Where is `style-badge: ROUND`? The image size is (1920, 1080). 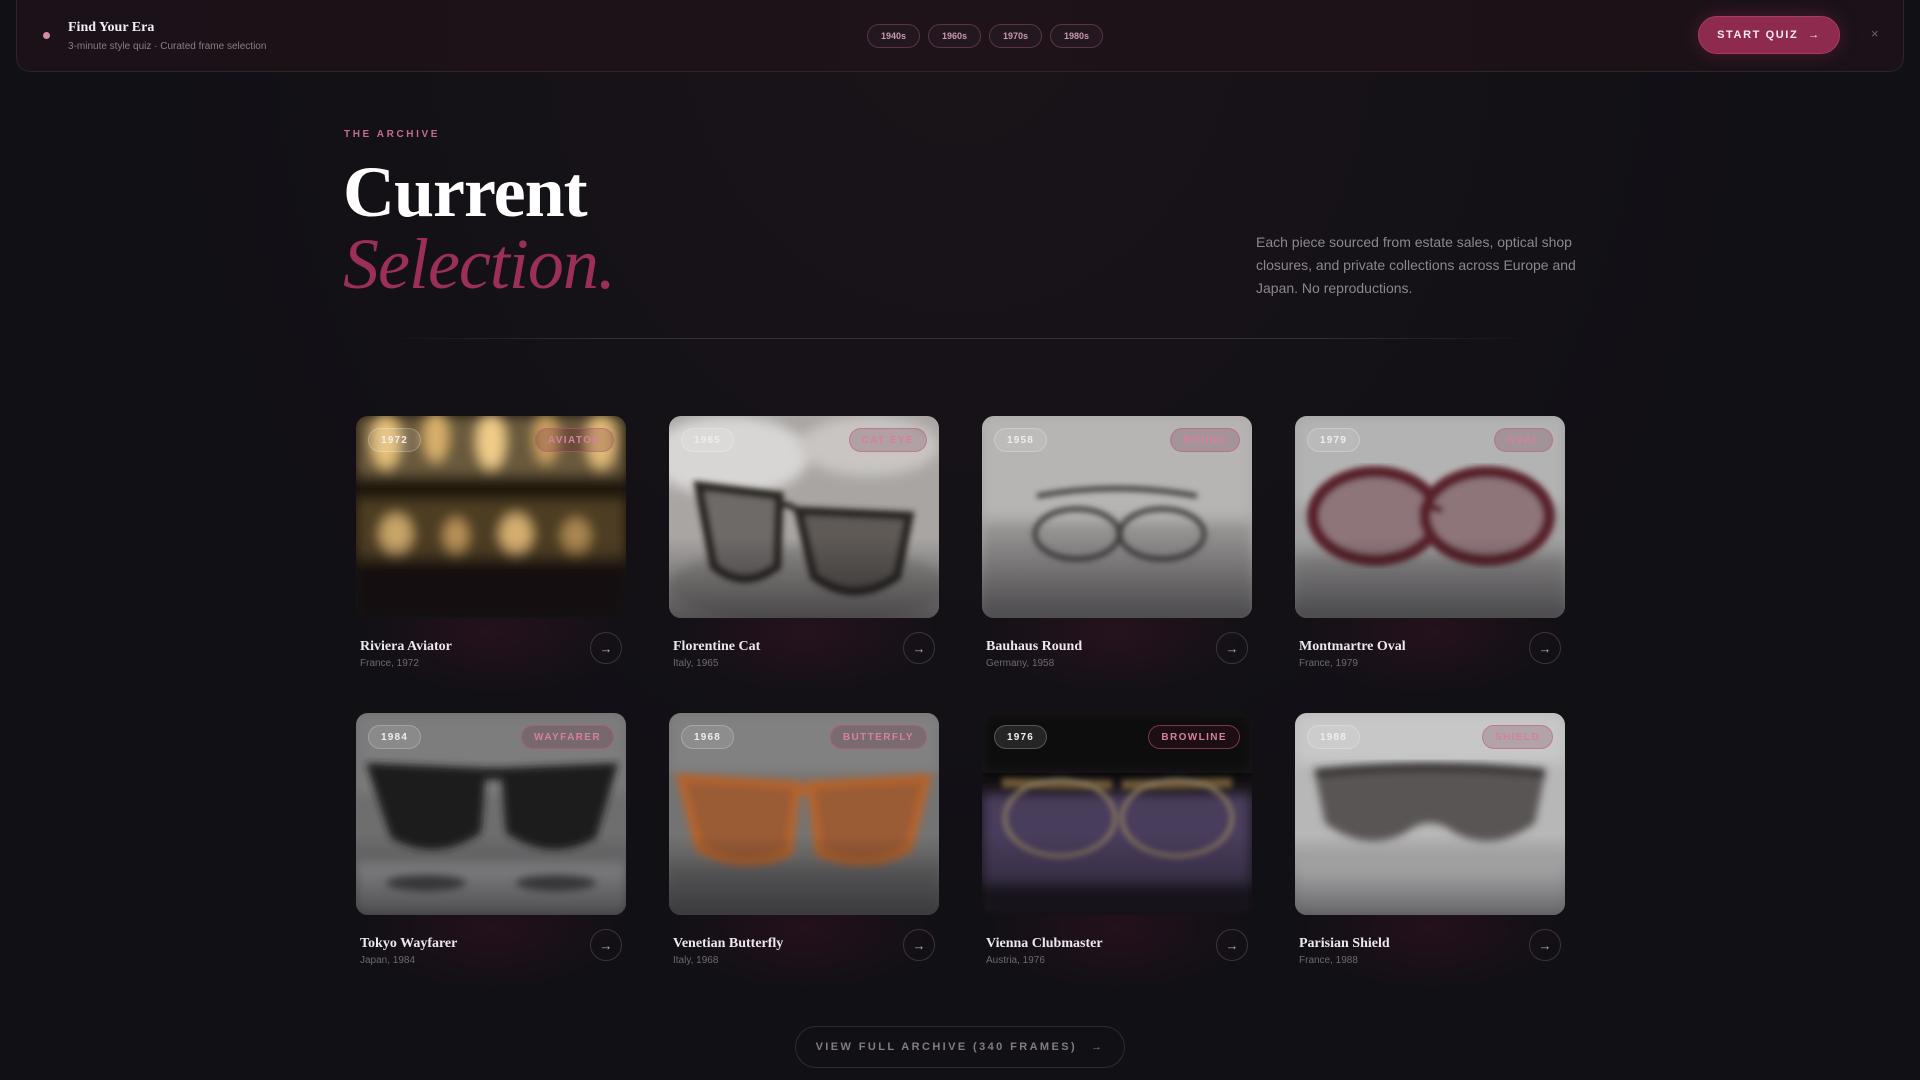
style-badge: ROUND is located at coordinates (1205, 440).